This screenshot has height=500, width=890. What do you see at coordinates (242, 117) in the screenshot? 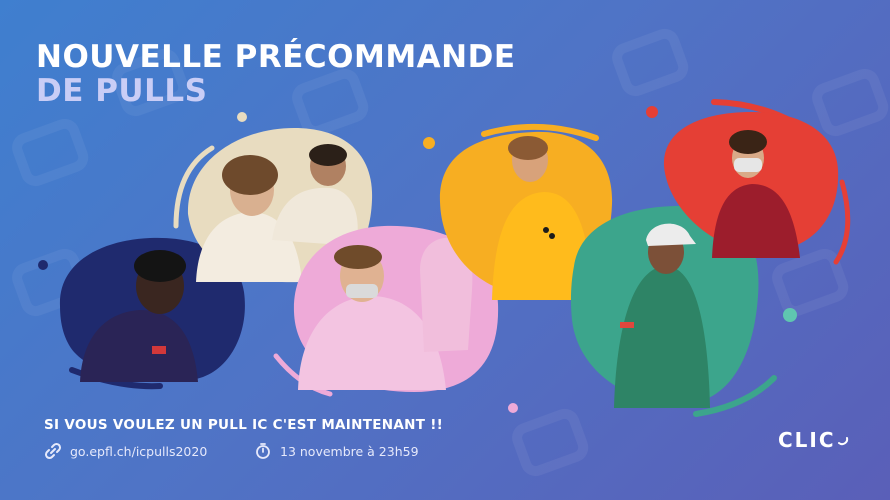
I see `cream-dot` at bounding box center [242, 117].